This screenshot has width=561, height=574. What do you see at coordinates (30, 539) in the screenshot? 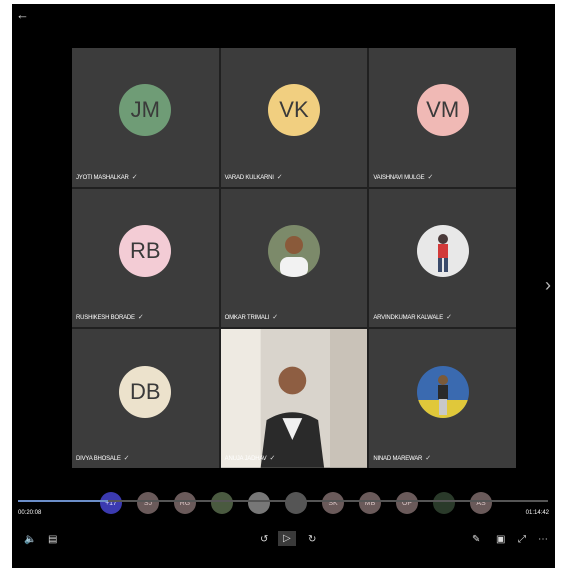
I see `volume-icon: 🔈` at bounding box center [30, 539].